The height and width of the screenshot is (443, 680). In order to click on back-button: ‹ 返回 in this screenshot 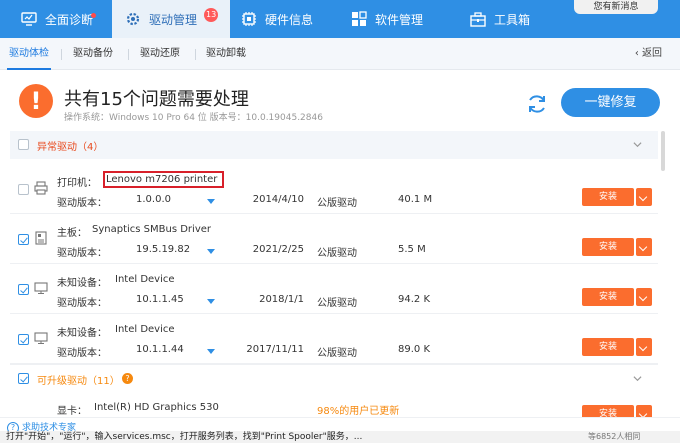, I will do `click(648, 54)`.